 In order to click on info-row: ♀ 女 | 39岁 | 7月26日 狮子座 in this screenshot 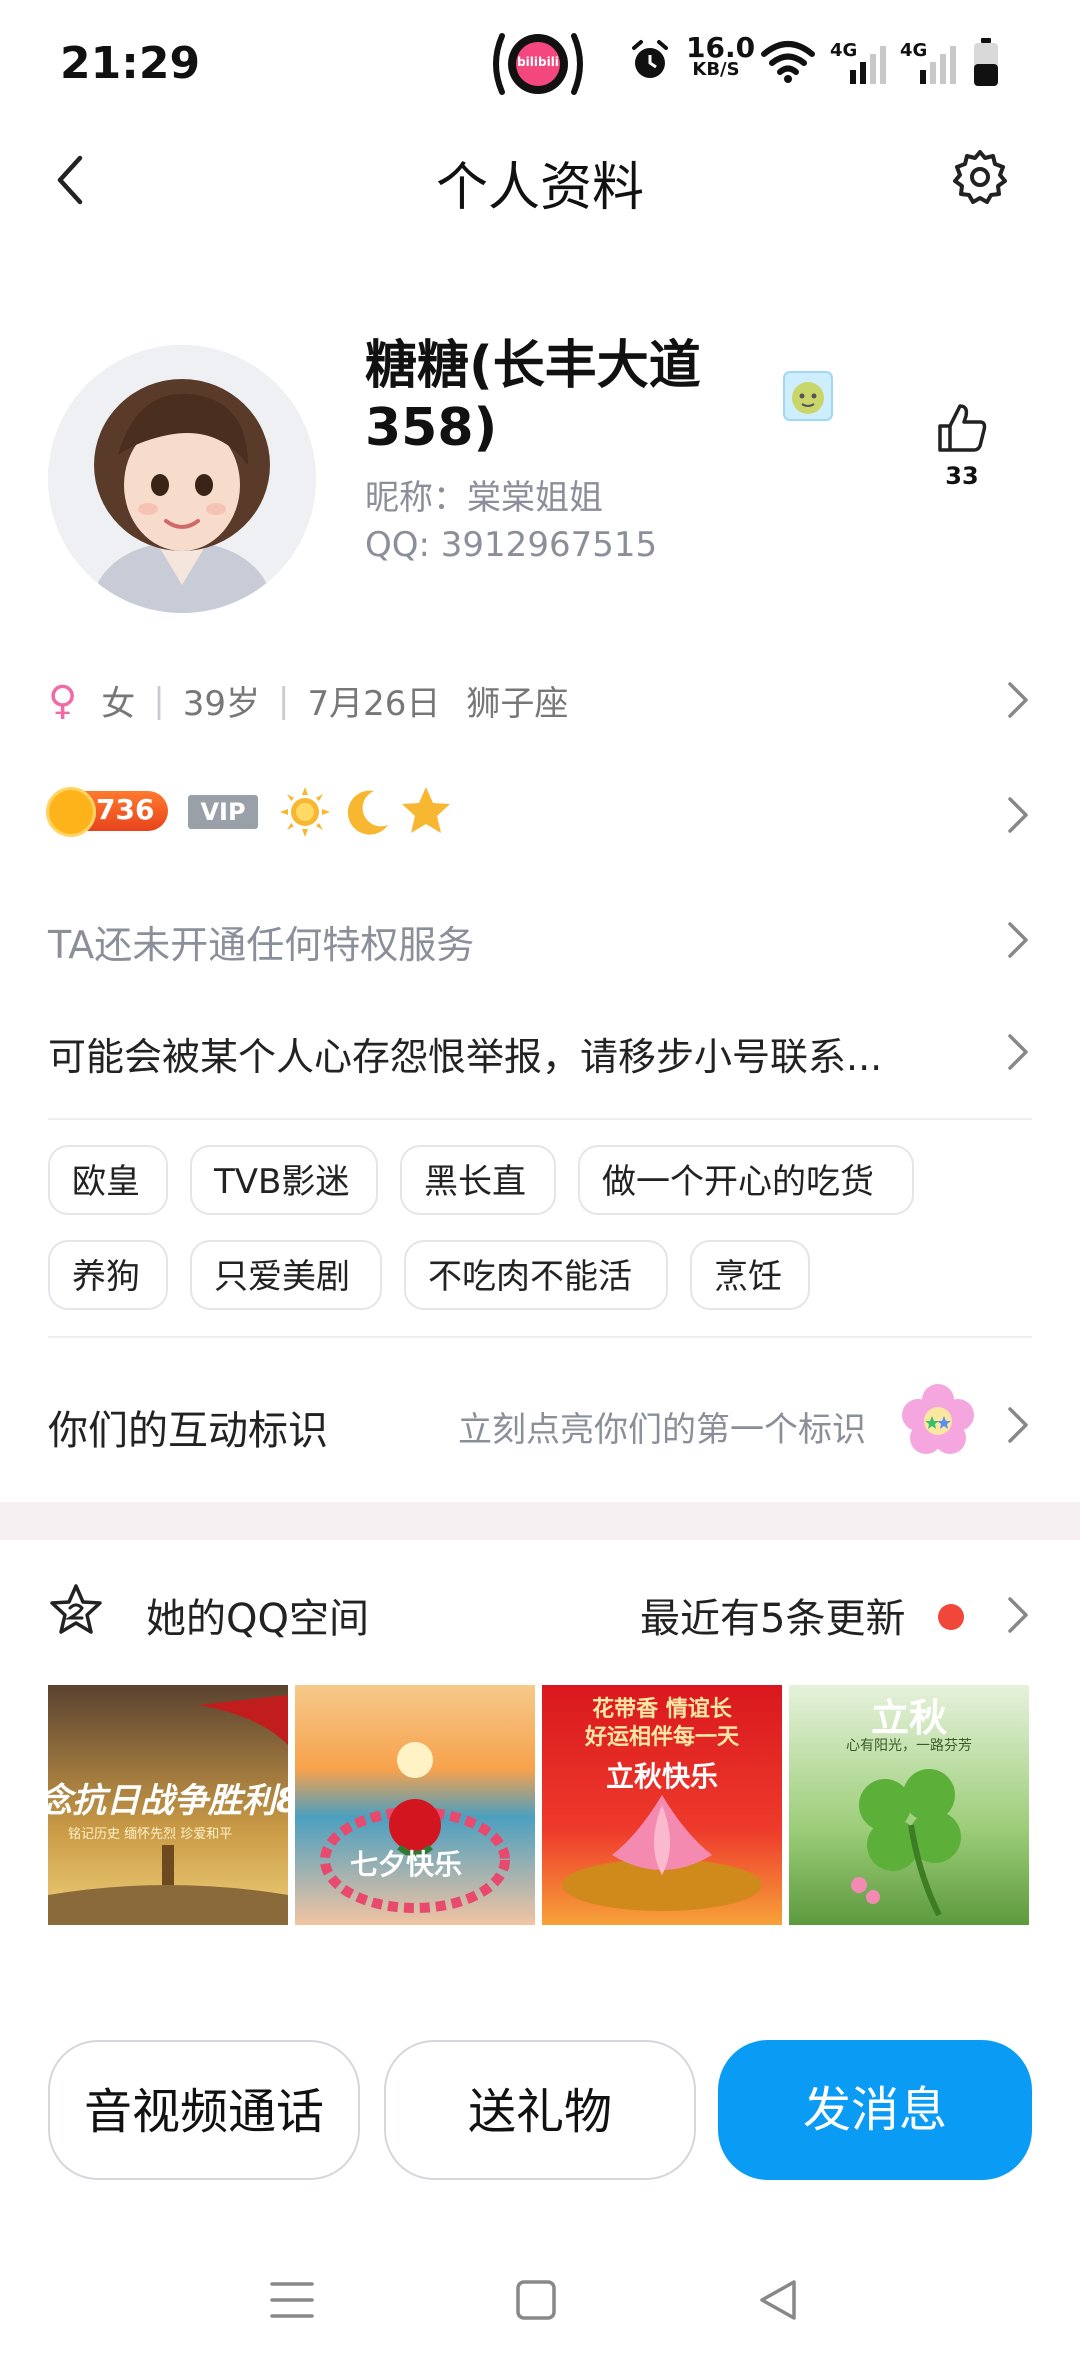, I will do `click(540, 700)`.